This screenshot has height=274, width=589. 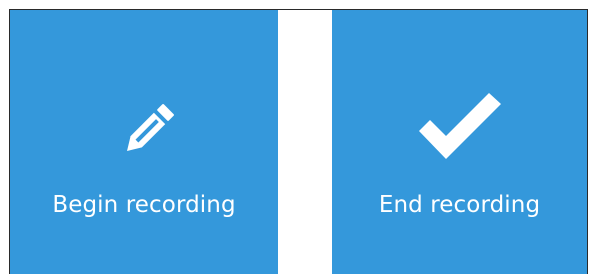 What do you see at coordinates (150, 127) in the screenshot?
I see `pencil-icon` at bounding box center [150, 127].